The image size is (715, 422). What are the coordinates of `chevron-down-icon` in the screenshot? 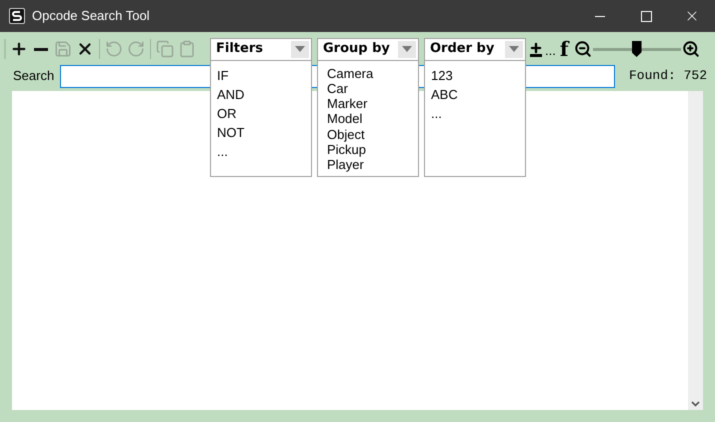 It's located at (695, 404).